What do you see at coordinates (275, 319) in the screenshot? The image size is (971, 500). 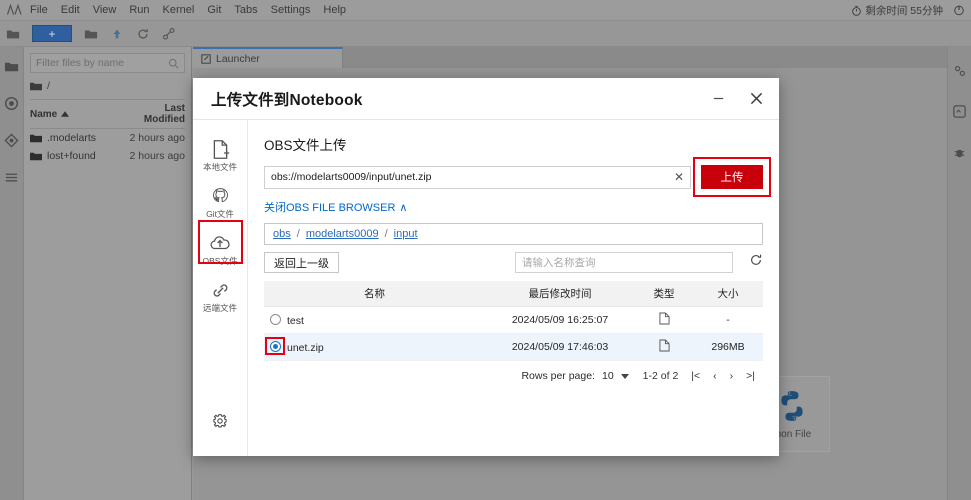 I see `row-radio` at bounding box center [275, 319].